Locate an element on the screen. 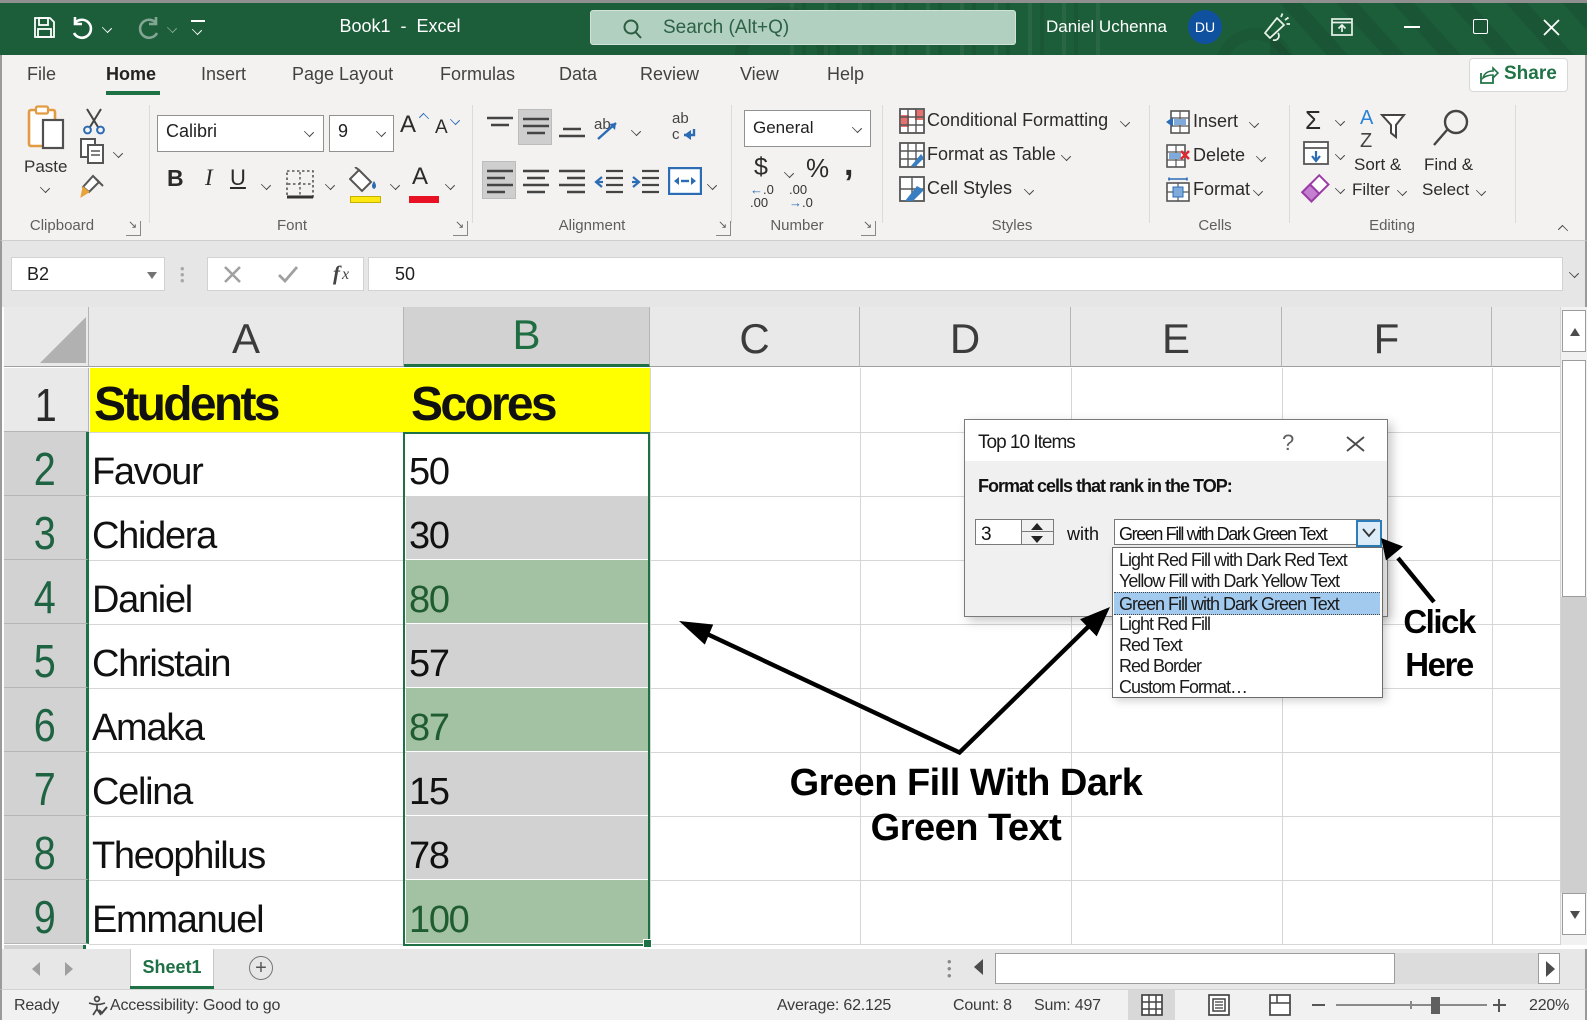  svg-text: c is located at coordinates (676, 134).